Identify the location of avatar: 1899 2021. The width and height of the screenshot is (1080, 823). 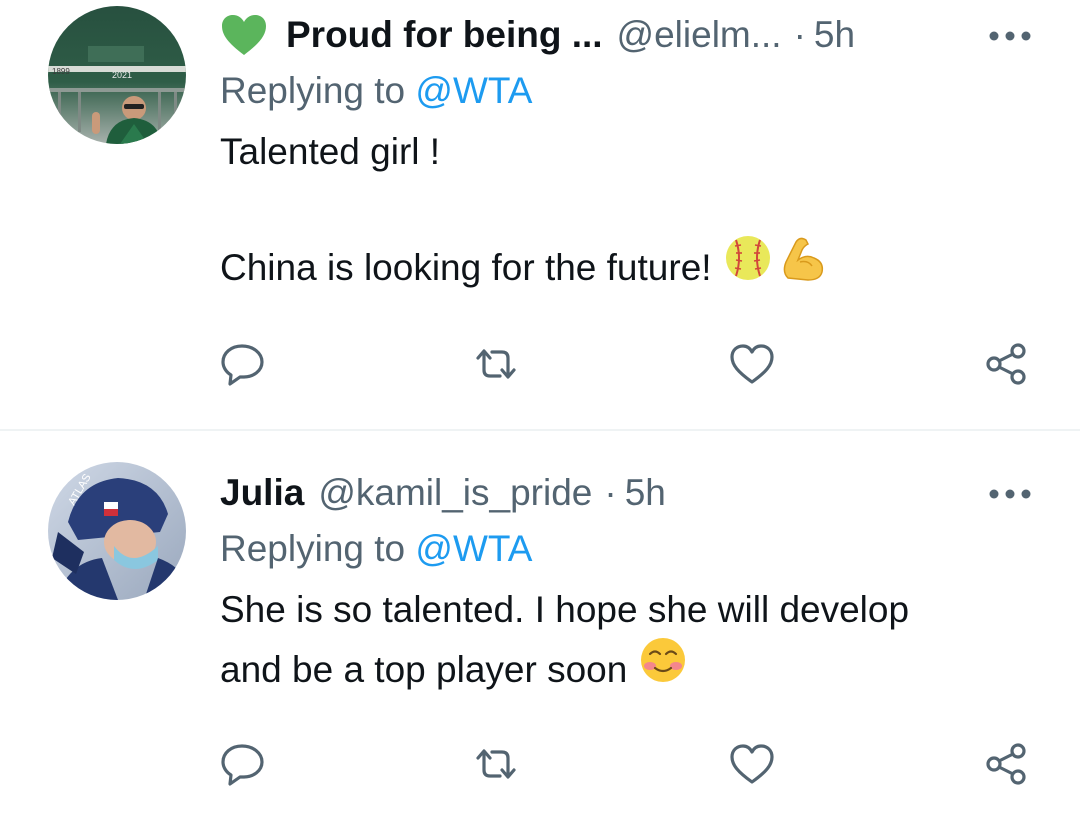
(117, 75).